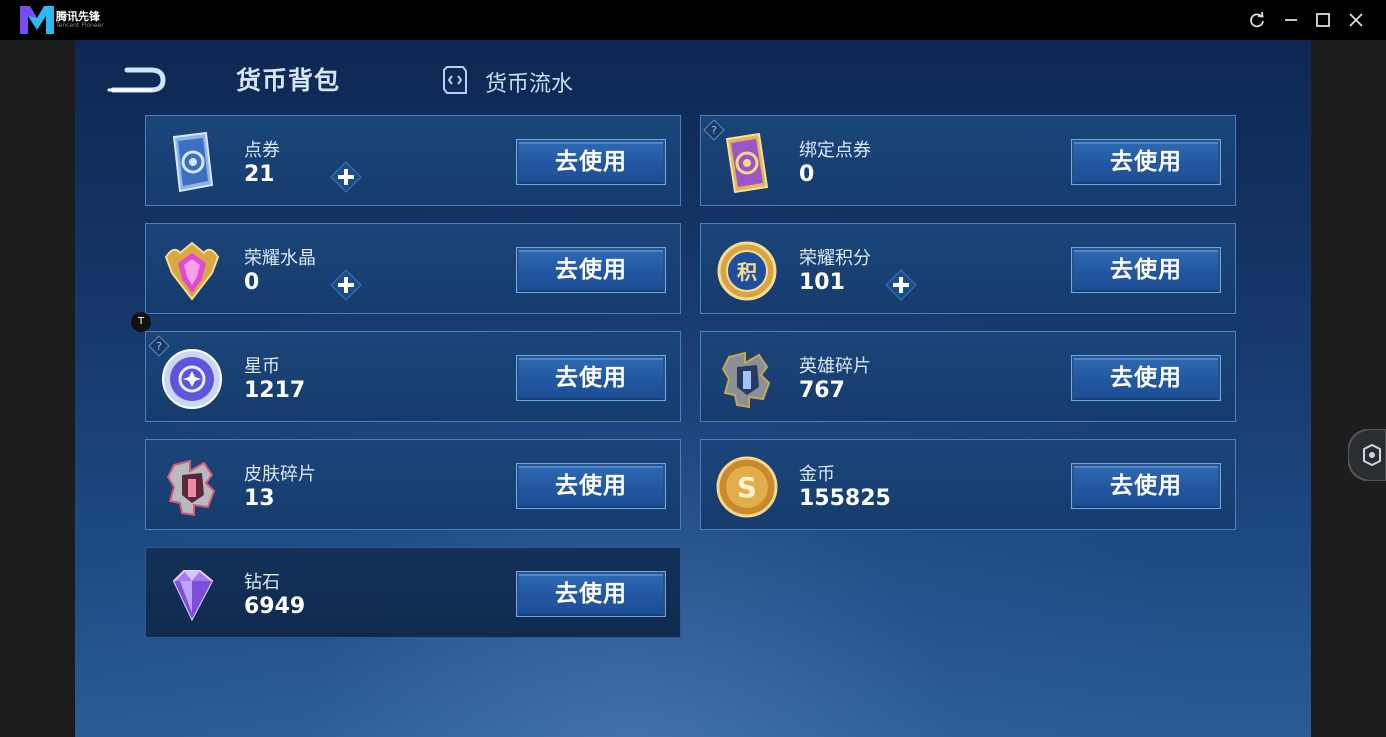  What do you see at coordinates (968, 160) in the screenshot?
I see `currency-card-bound-dianquan: ? 绑定点券 0 去使用` at bounding box center [968, 160].